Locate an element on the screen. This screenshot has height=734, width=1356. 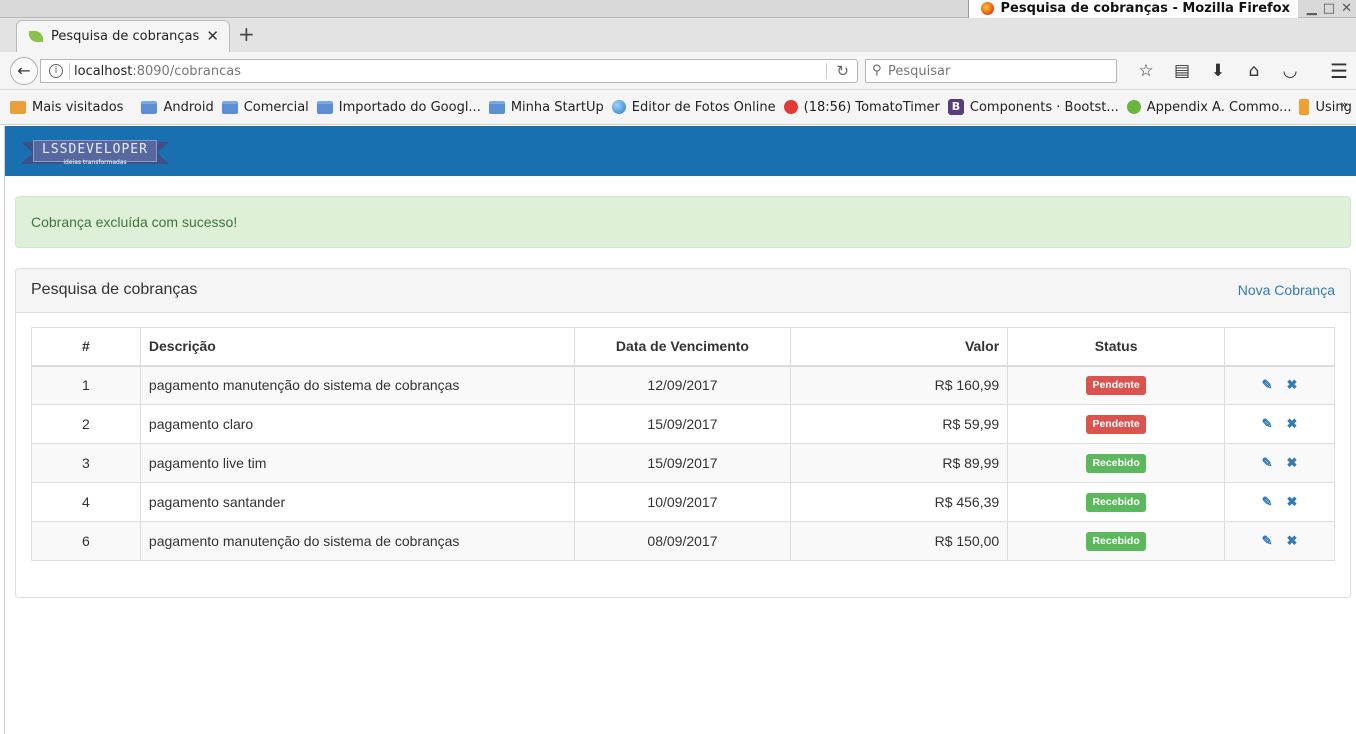
bookmark-tomatotimer: (18:56) TomatoTimer is located at coordinates (861, 107).